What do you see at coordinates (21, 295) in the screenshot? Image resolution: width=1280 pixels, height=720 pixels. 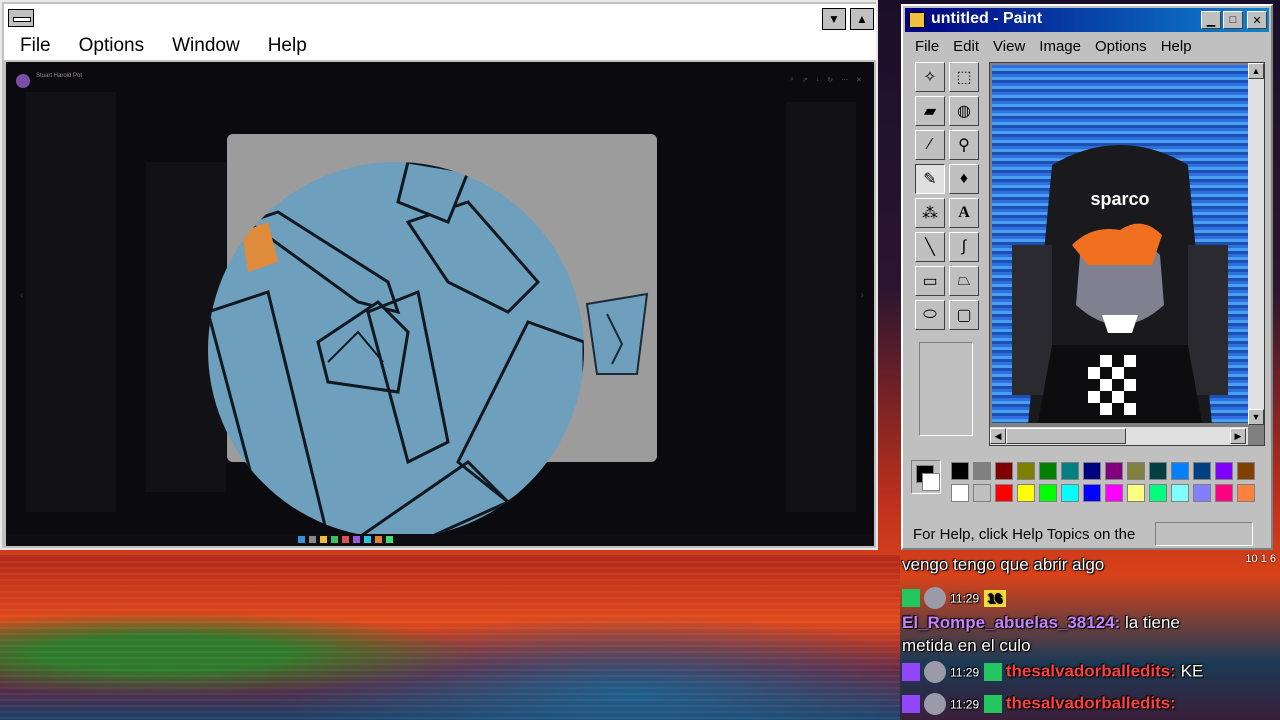 I see `prev-arrow-icon: ‹` at bounding box center [21, 295].